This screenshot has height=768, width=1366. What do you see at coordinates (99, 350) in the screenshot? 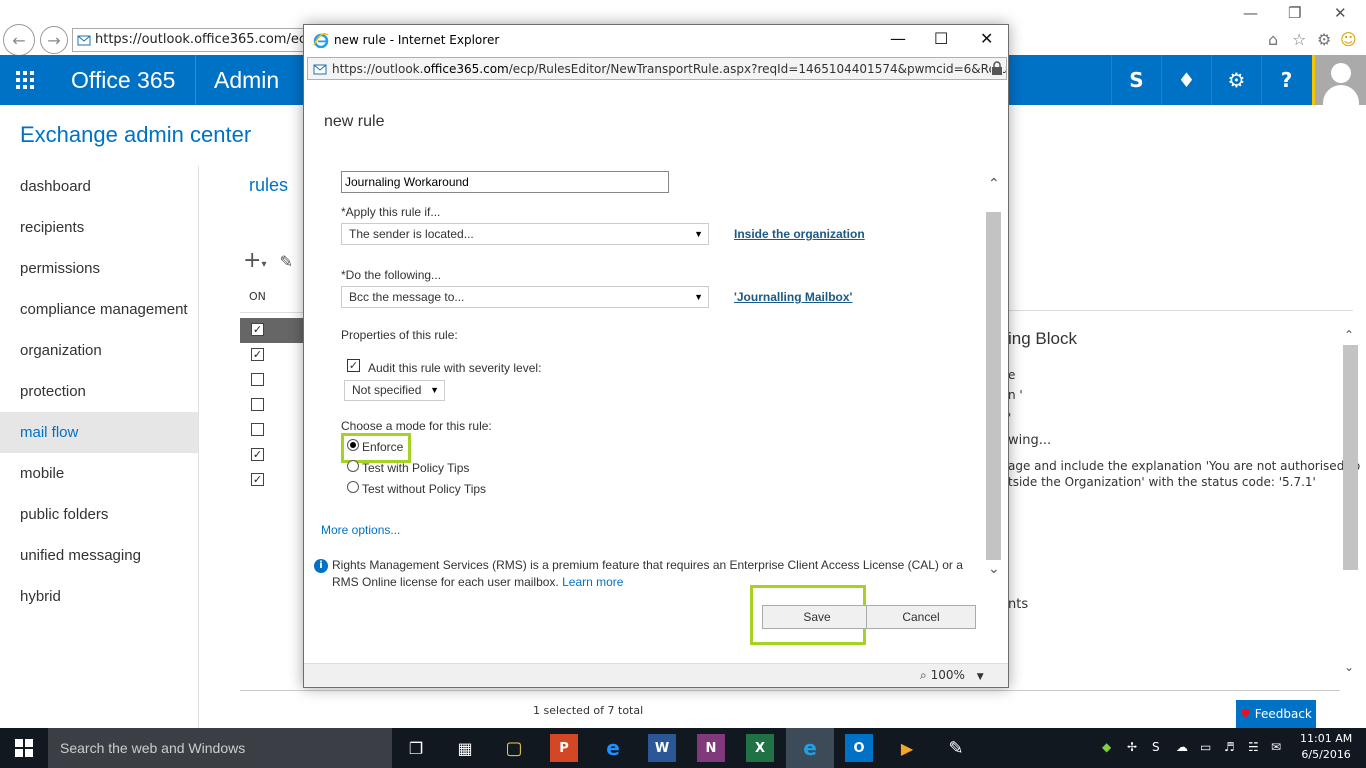
I see `sidebar-item-organization: organization` at bounding box center [99, 350].